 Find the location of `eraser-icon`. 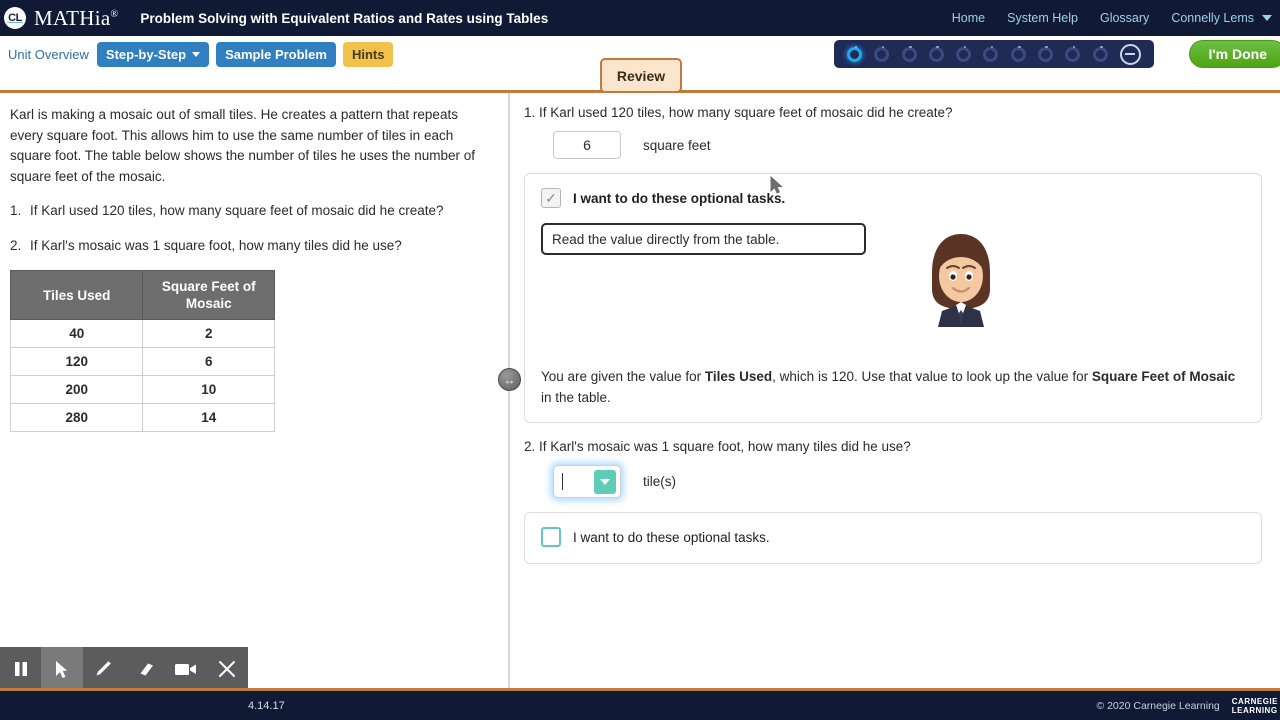

eraser-icon is located at coordinates (146, 669).